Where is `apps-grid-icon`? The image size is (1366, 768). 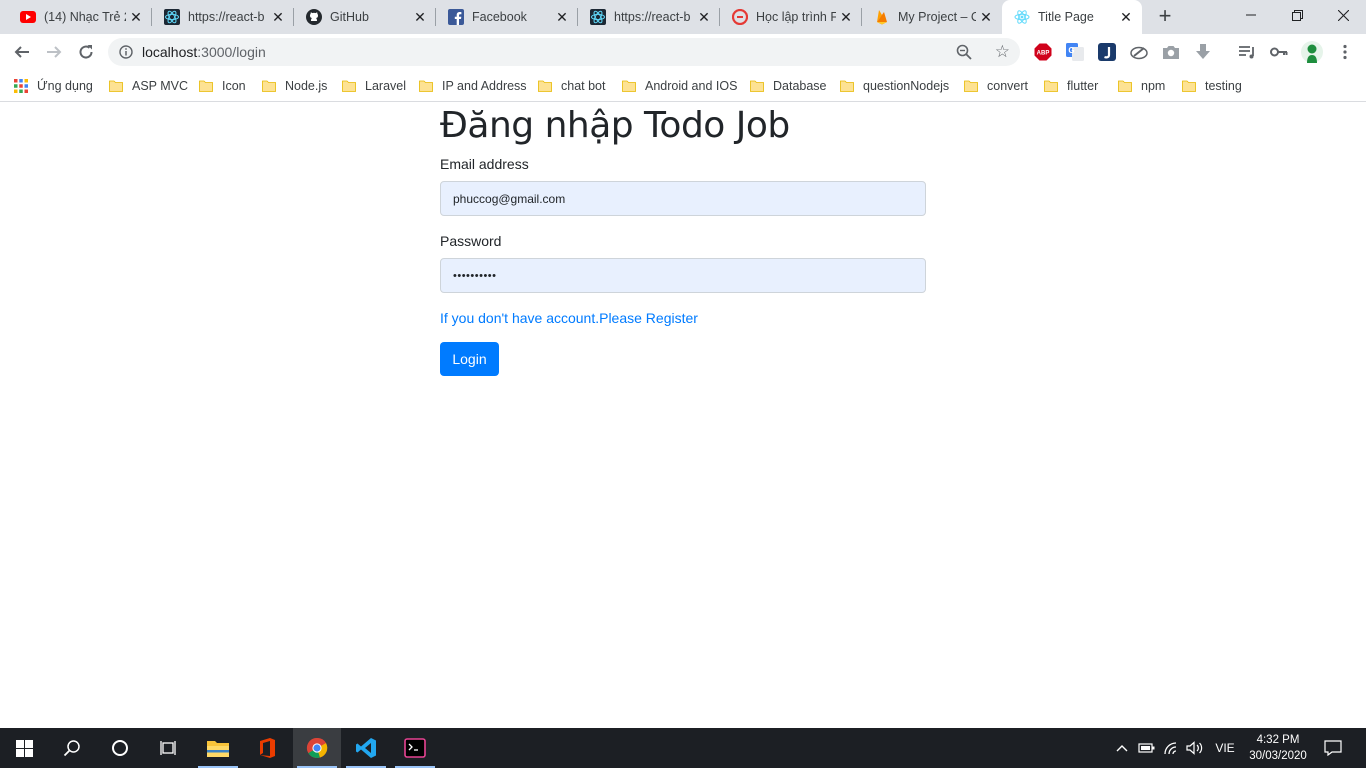 apps-grid-icon is located at coordinates (21, 86).